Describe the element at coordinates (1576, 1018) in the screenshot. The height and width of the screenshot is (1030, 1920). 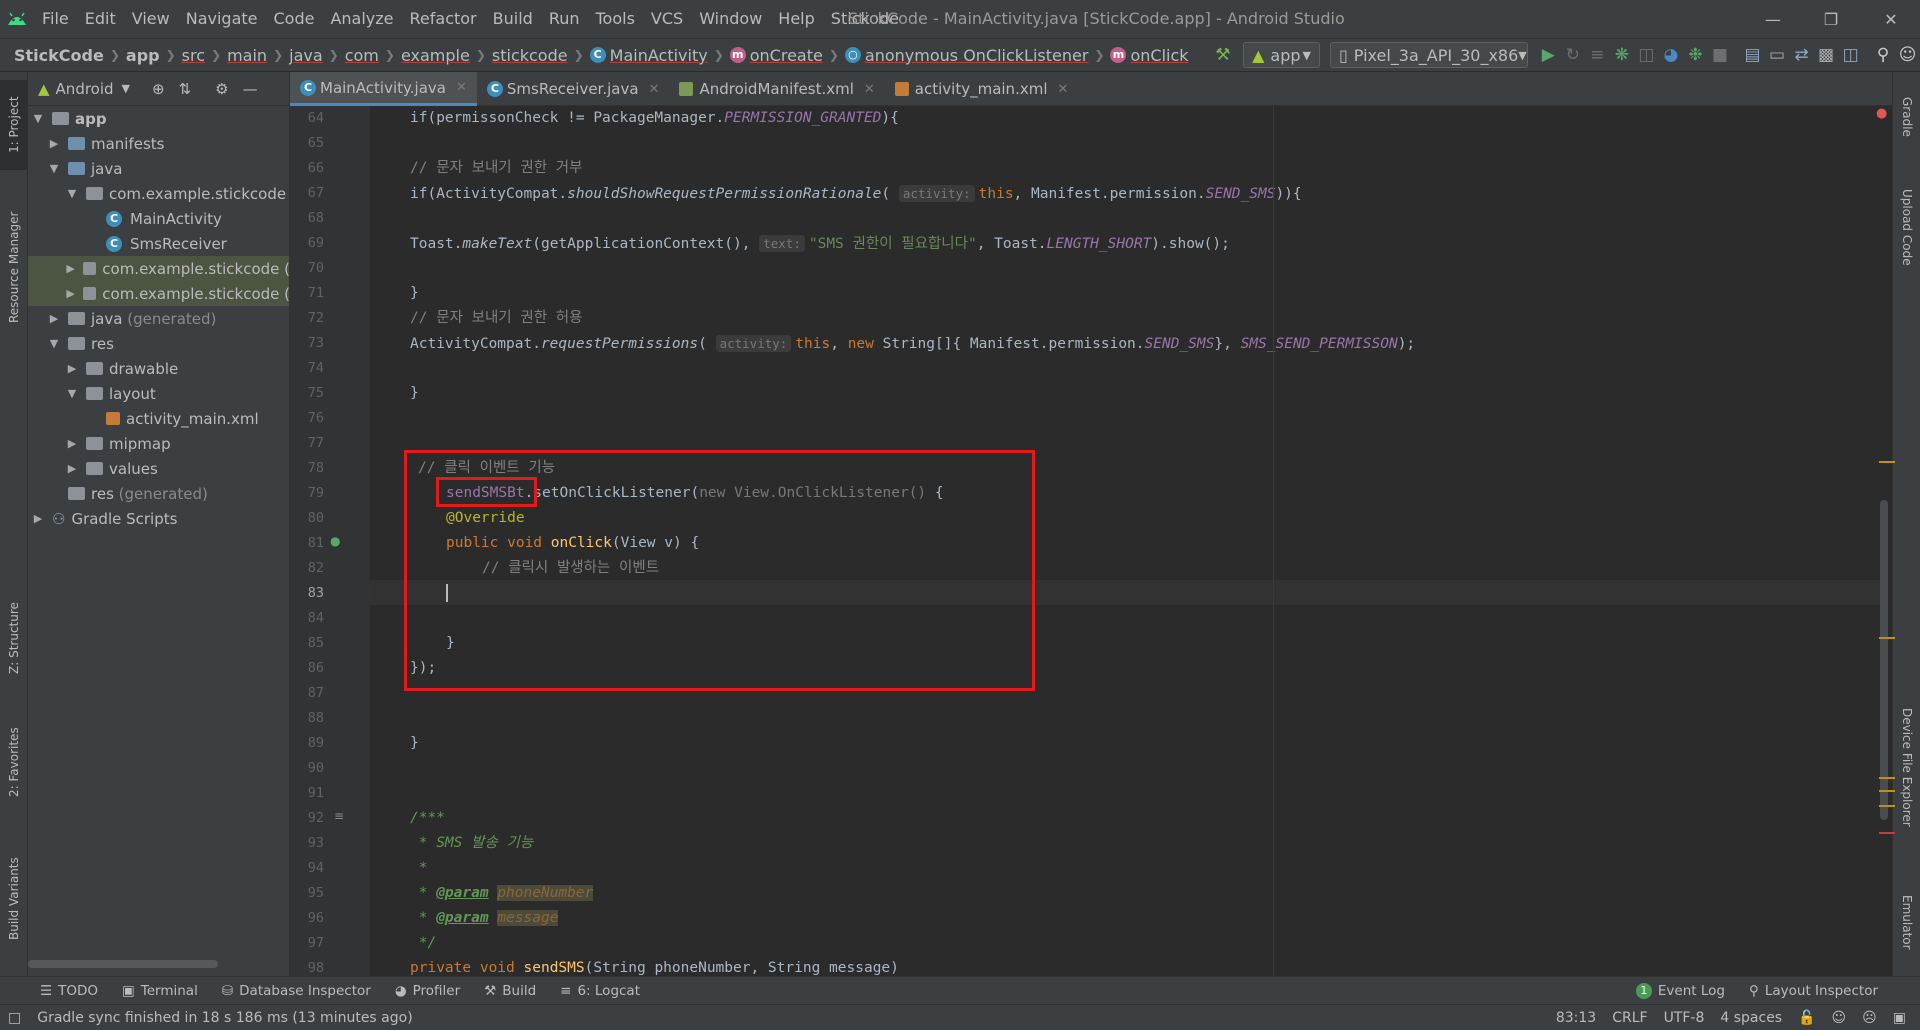
I see `cursor-position: 83:13` at that location.